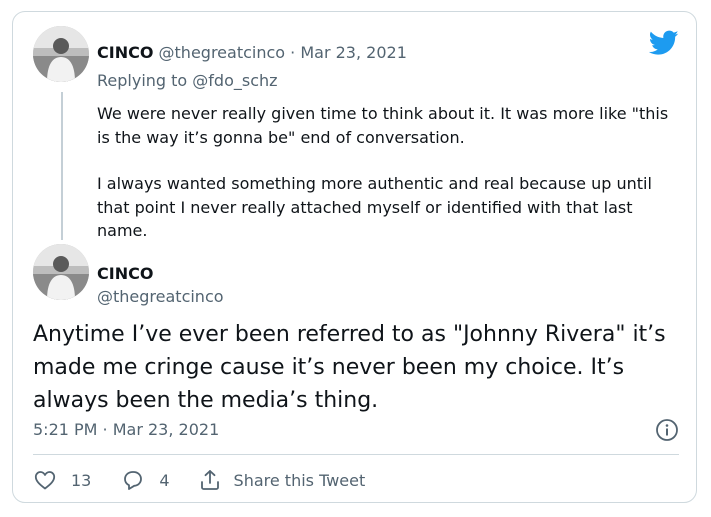  I want to click on share-button: Share this Tweet, so click(282, 480).